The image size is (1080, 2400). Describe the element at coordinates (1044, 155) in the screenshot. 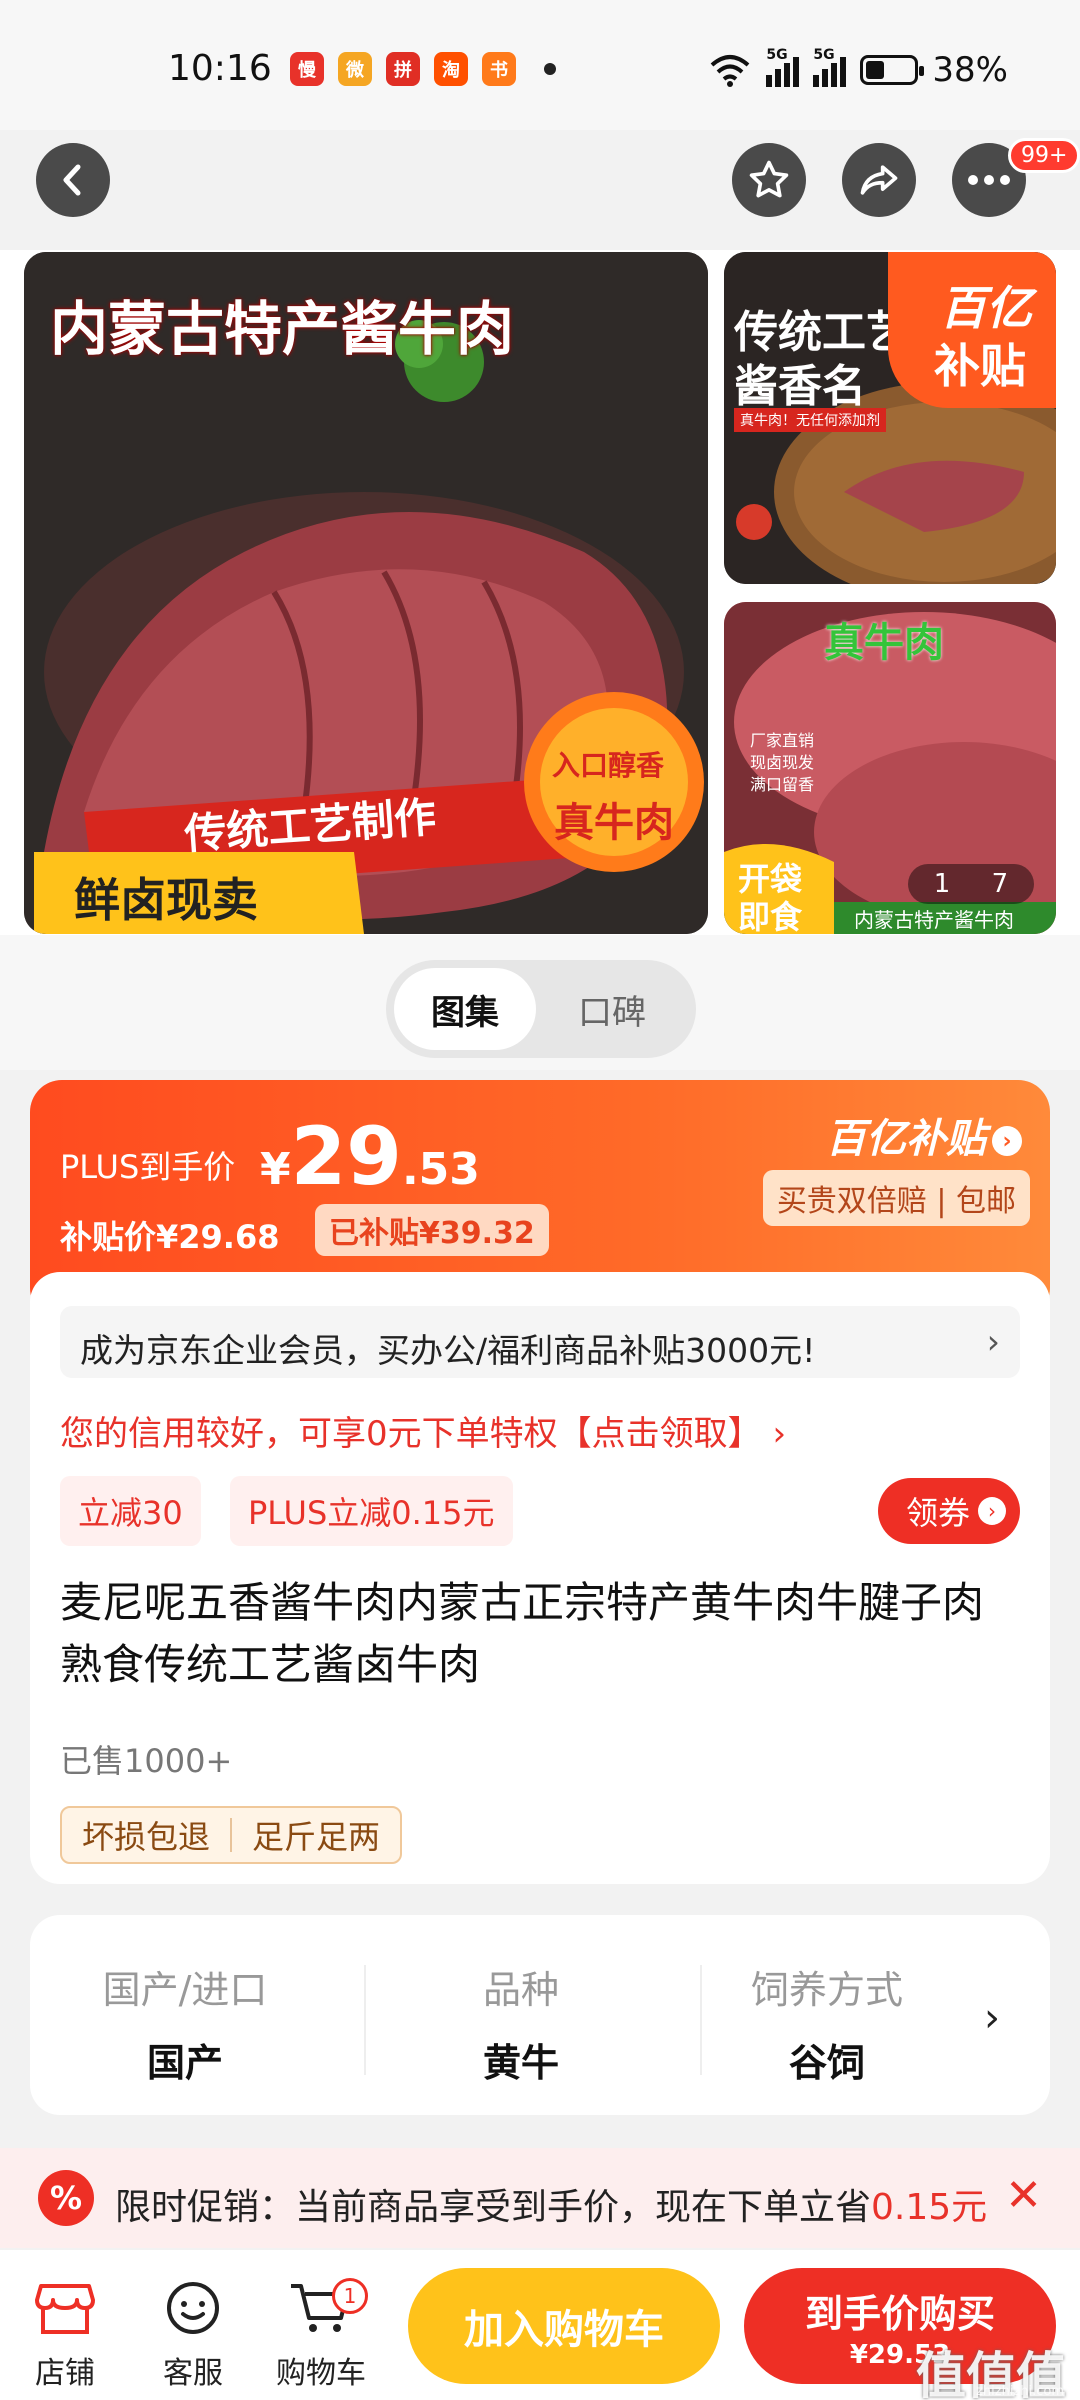

I see `message-badge: 99+` at that location.